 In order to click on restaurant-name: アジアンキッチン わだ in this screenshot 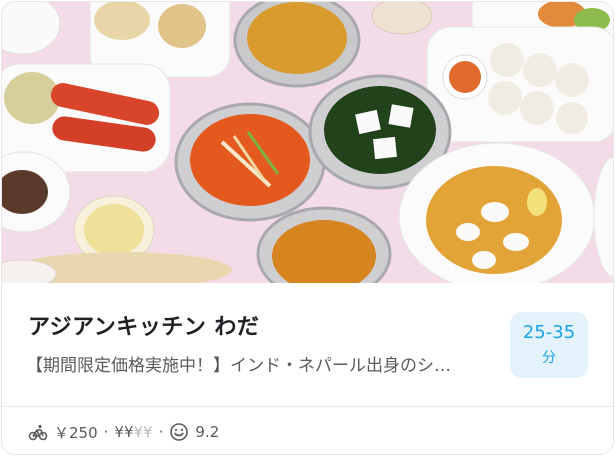, I will do `click(143, 325)`.